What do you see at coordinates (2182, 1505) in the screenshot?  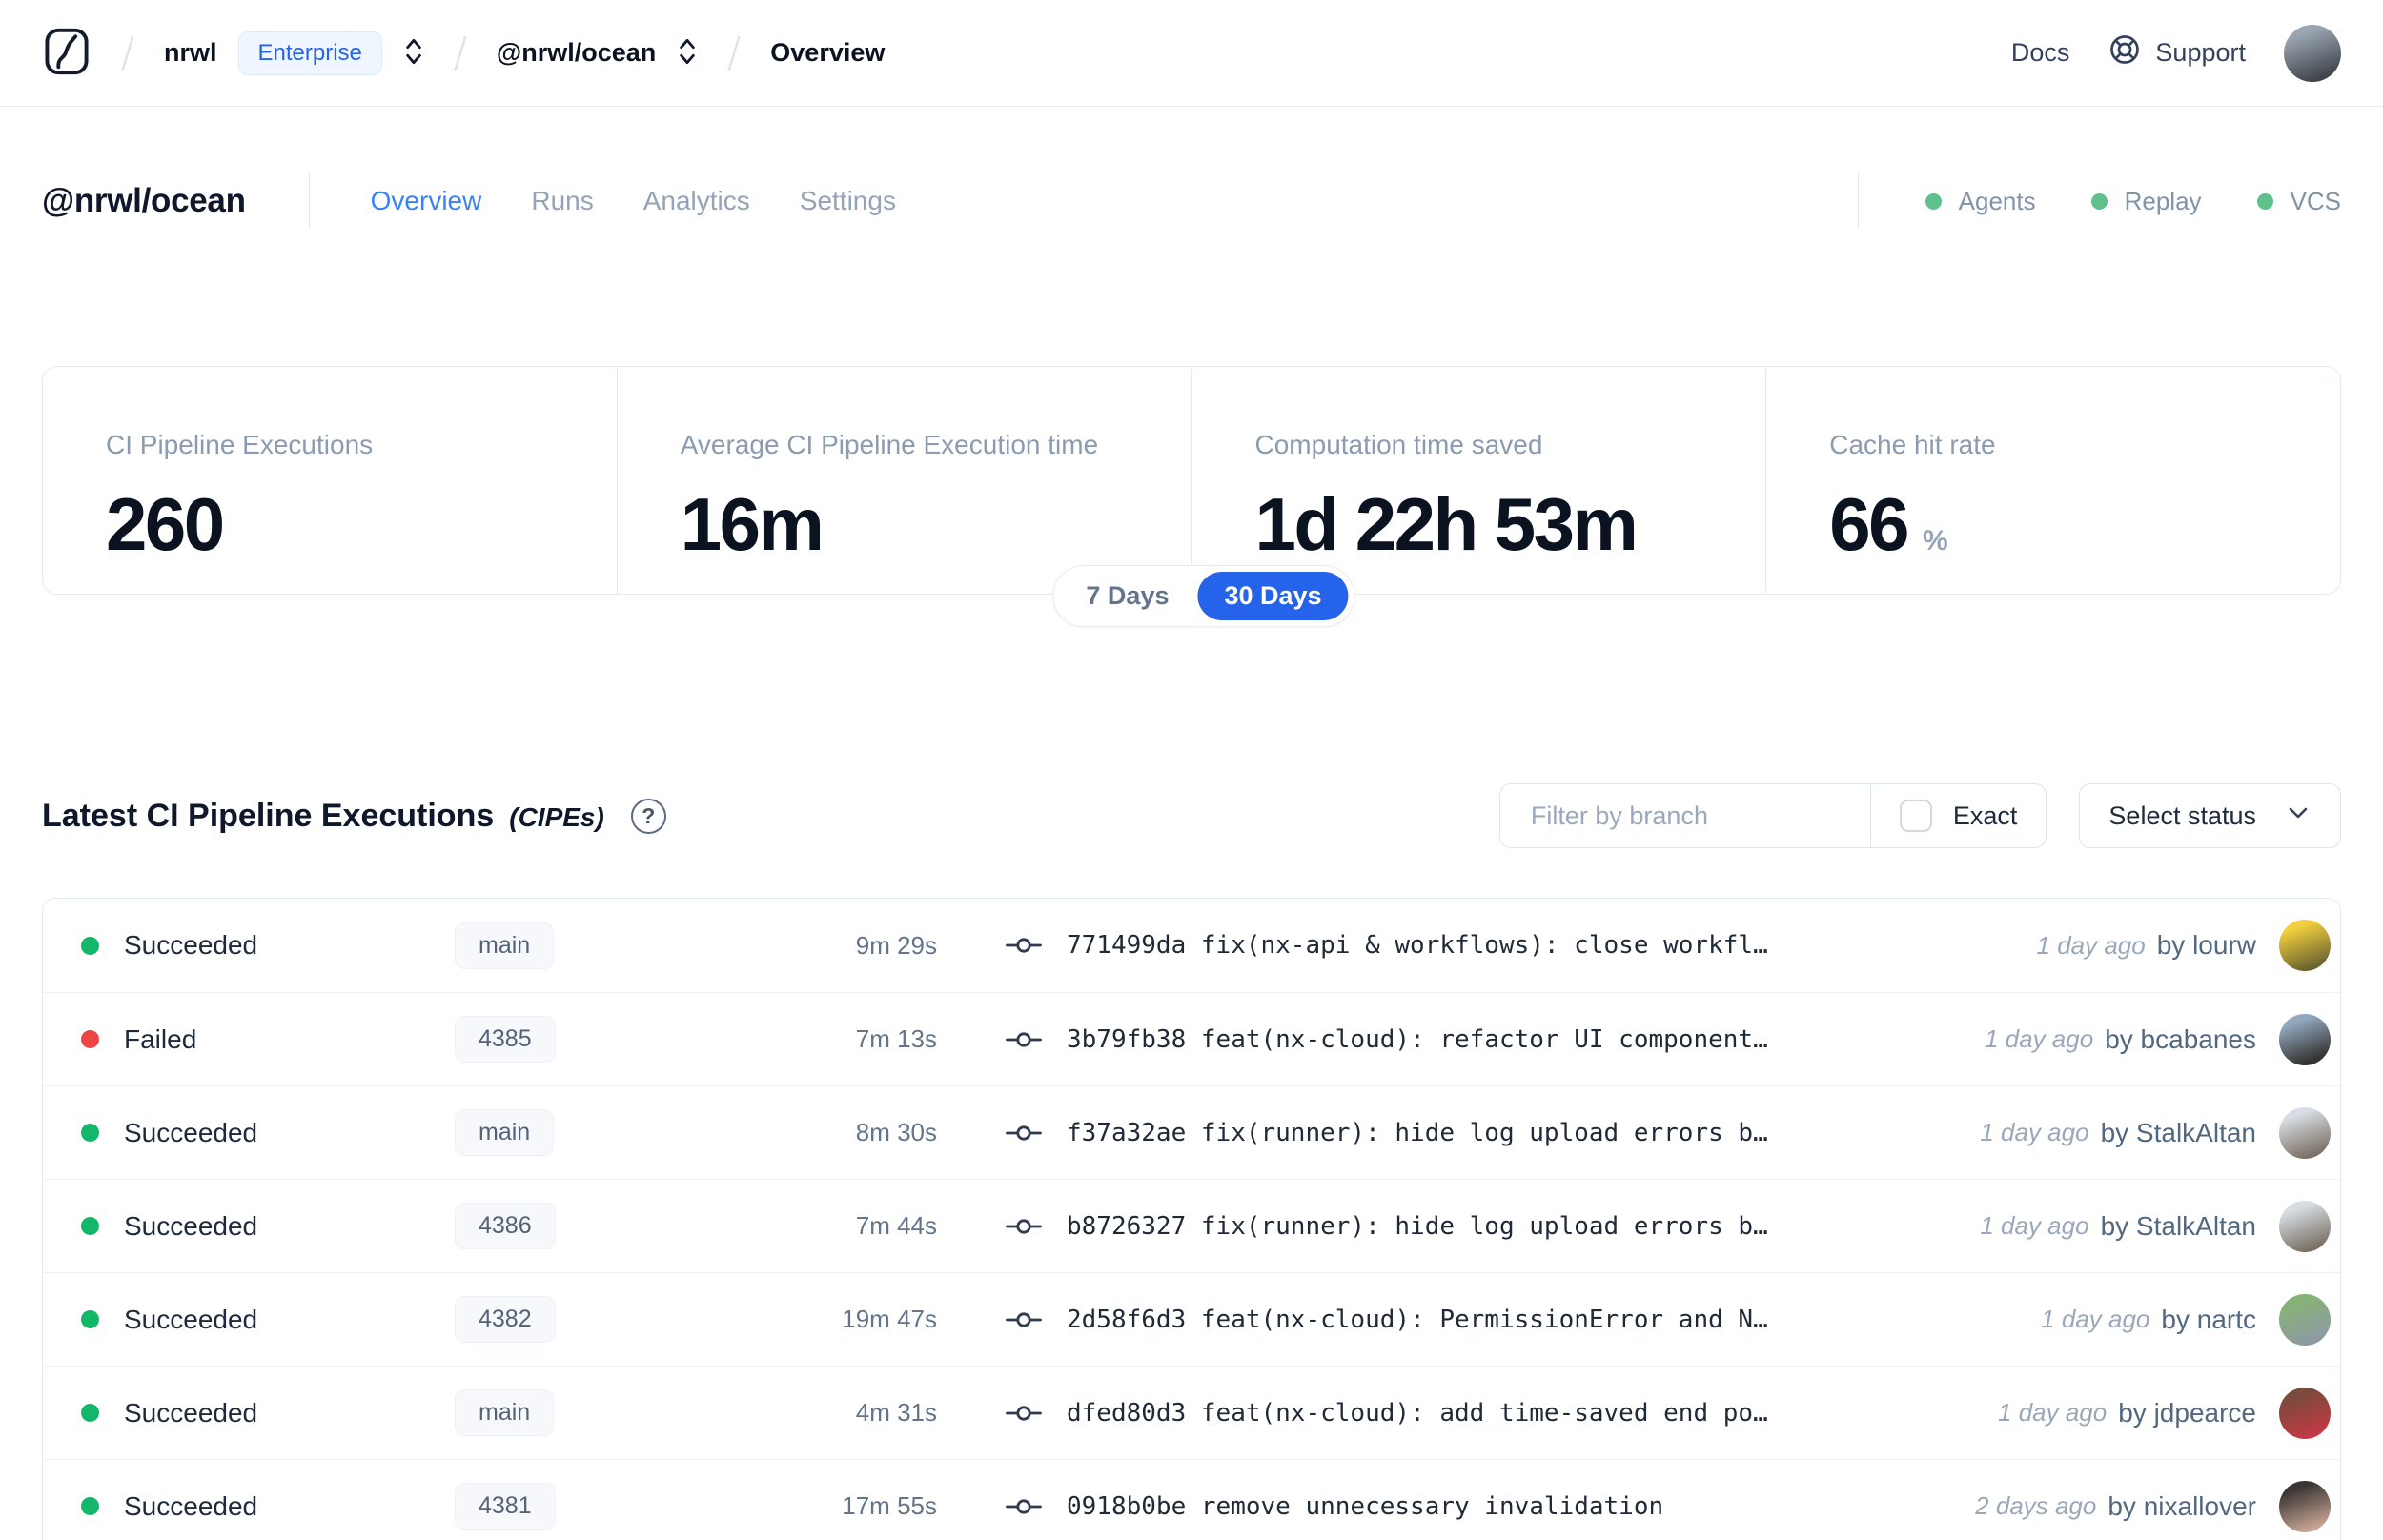 I see `commit-author: by nixallover` at bounding box center [2182, 1505].